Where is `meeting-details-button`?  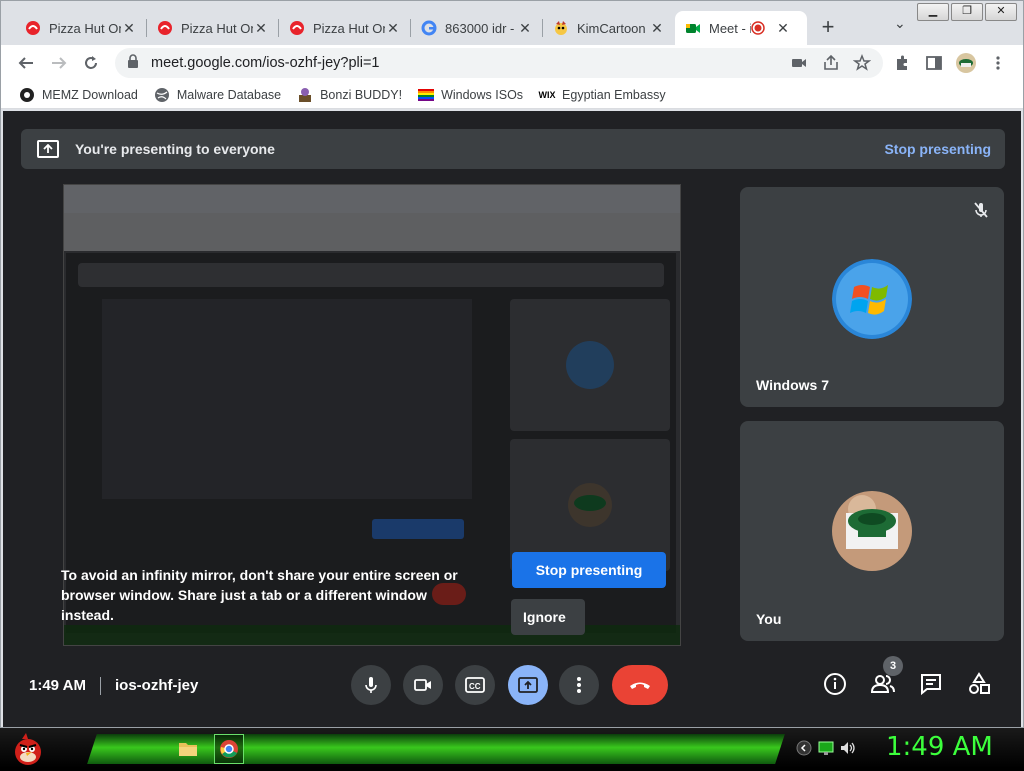
meeting-details-button is located at coordinates (835, 684).